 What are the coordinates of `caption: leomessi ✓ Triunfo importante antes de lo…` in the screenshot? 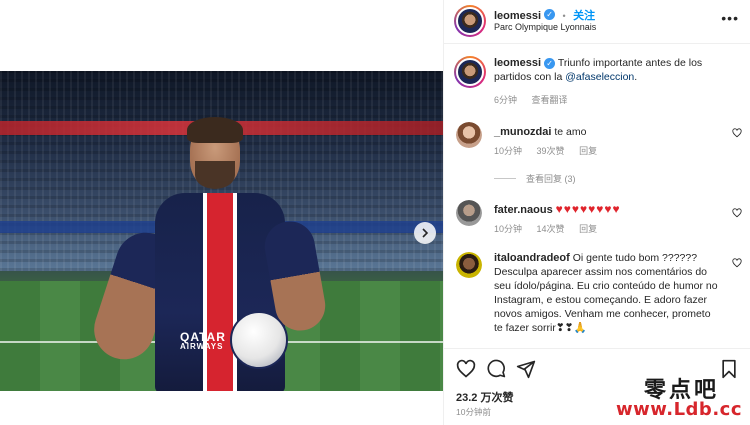 It's located at (600, 80).